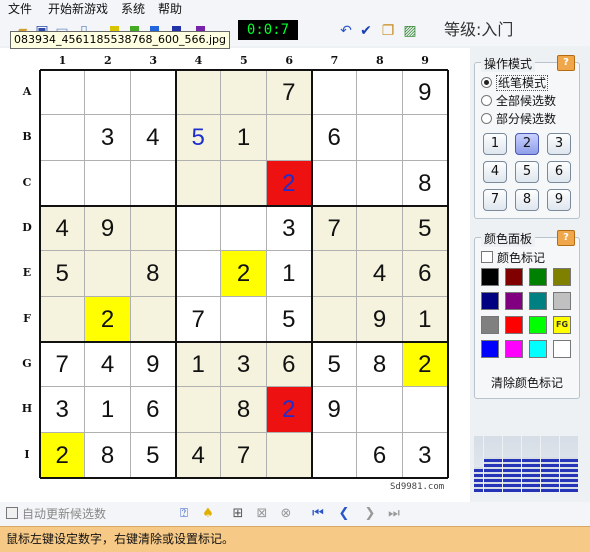  Describe the element at coordinates (20, 9) in the screenshot. I see `menu-file: 文件` at that location.